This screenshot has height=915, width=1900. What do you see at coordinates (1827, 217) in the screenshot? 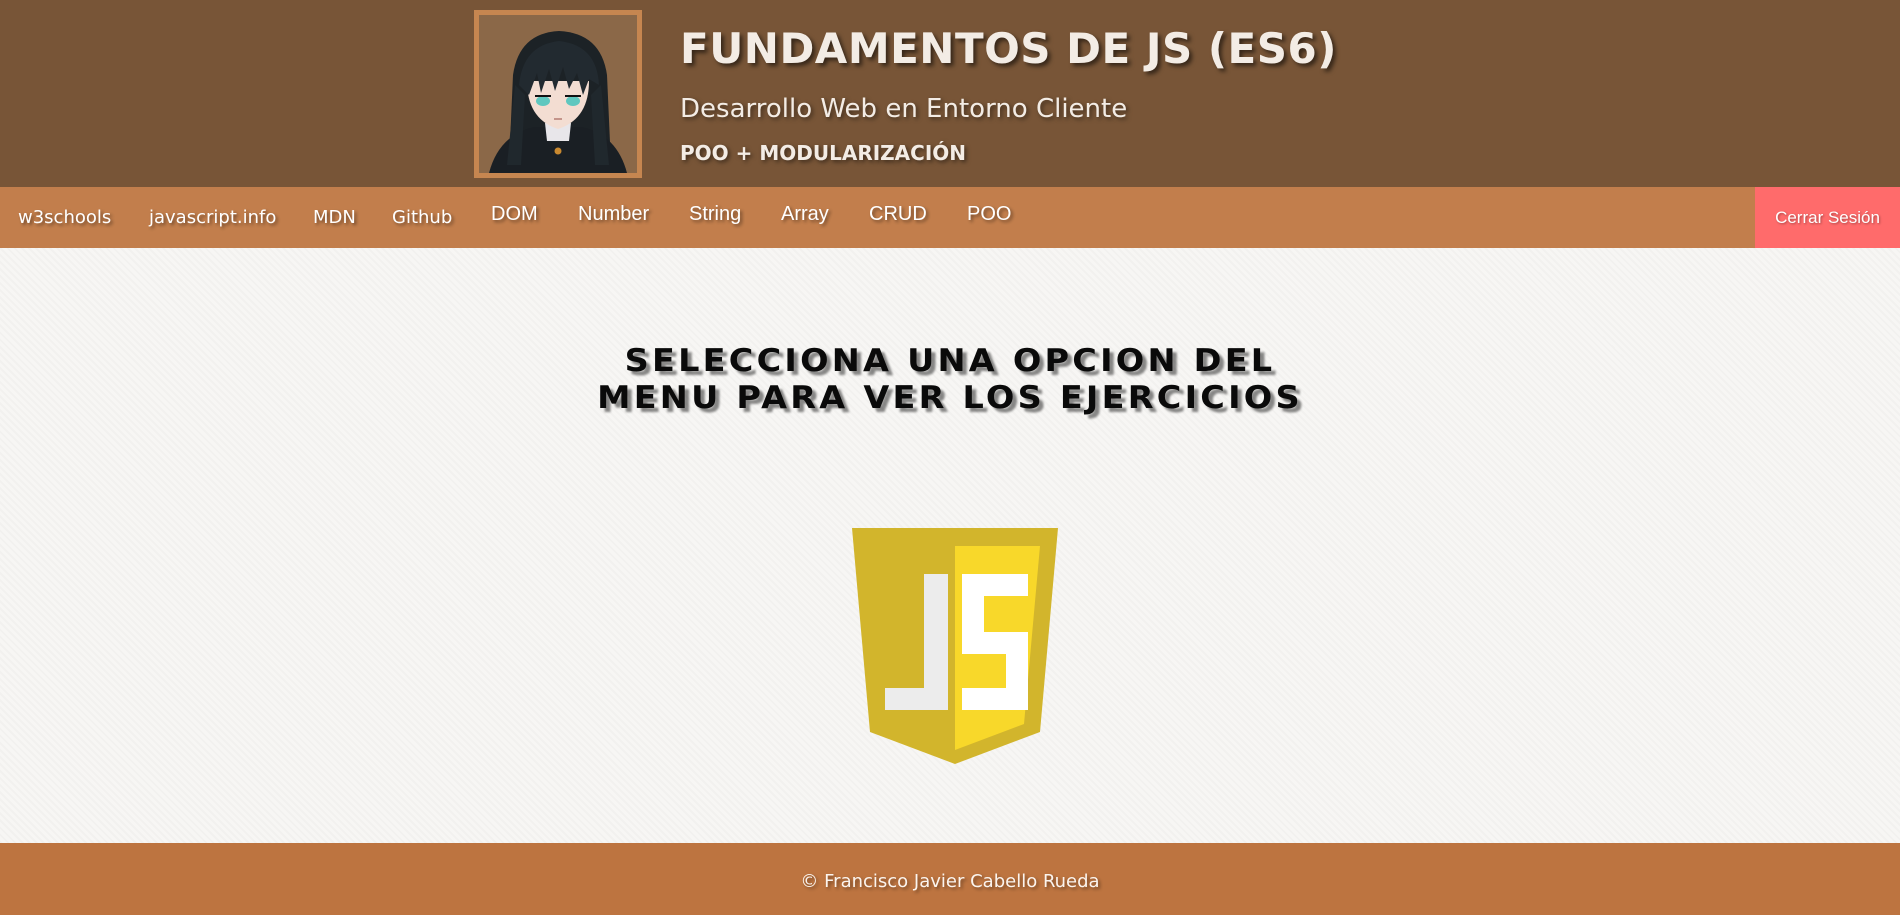
I see `logout-button: Cerrar Sesión` at bounding box center [1827, 217].